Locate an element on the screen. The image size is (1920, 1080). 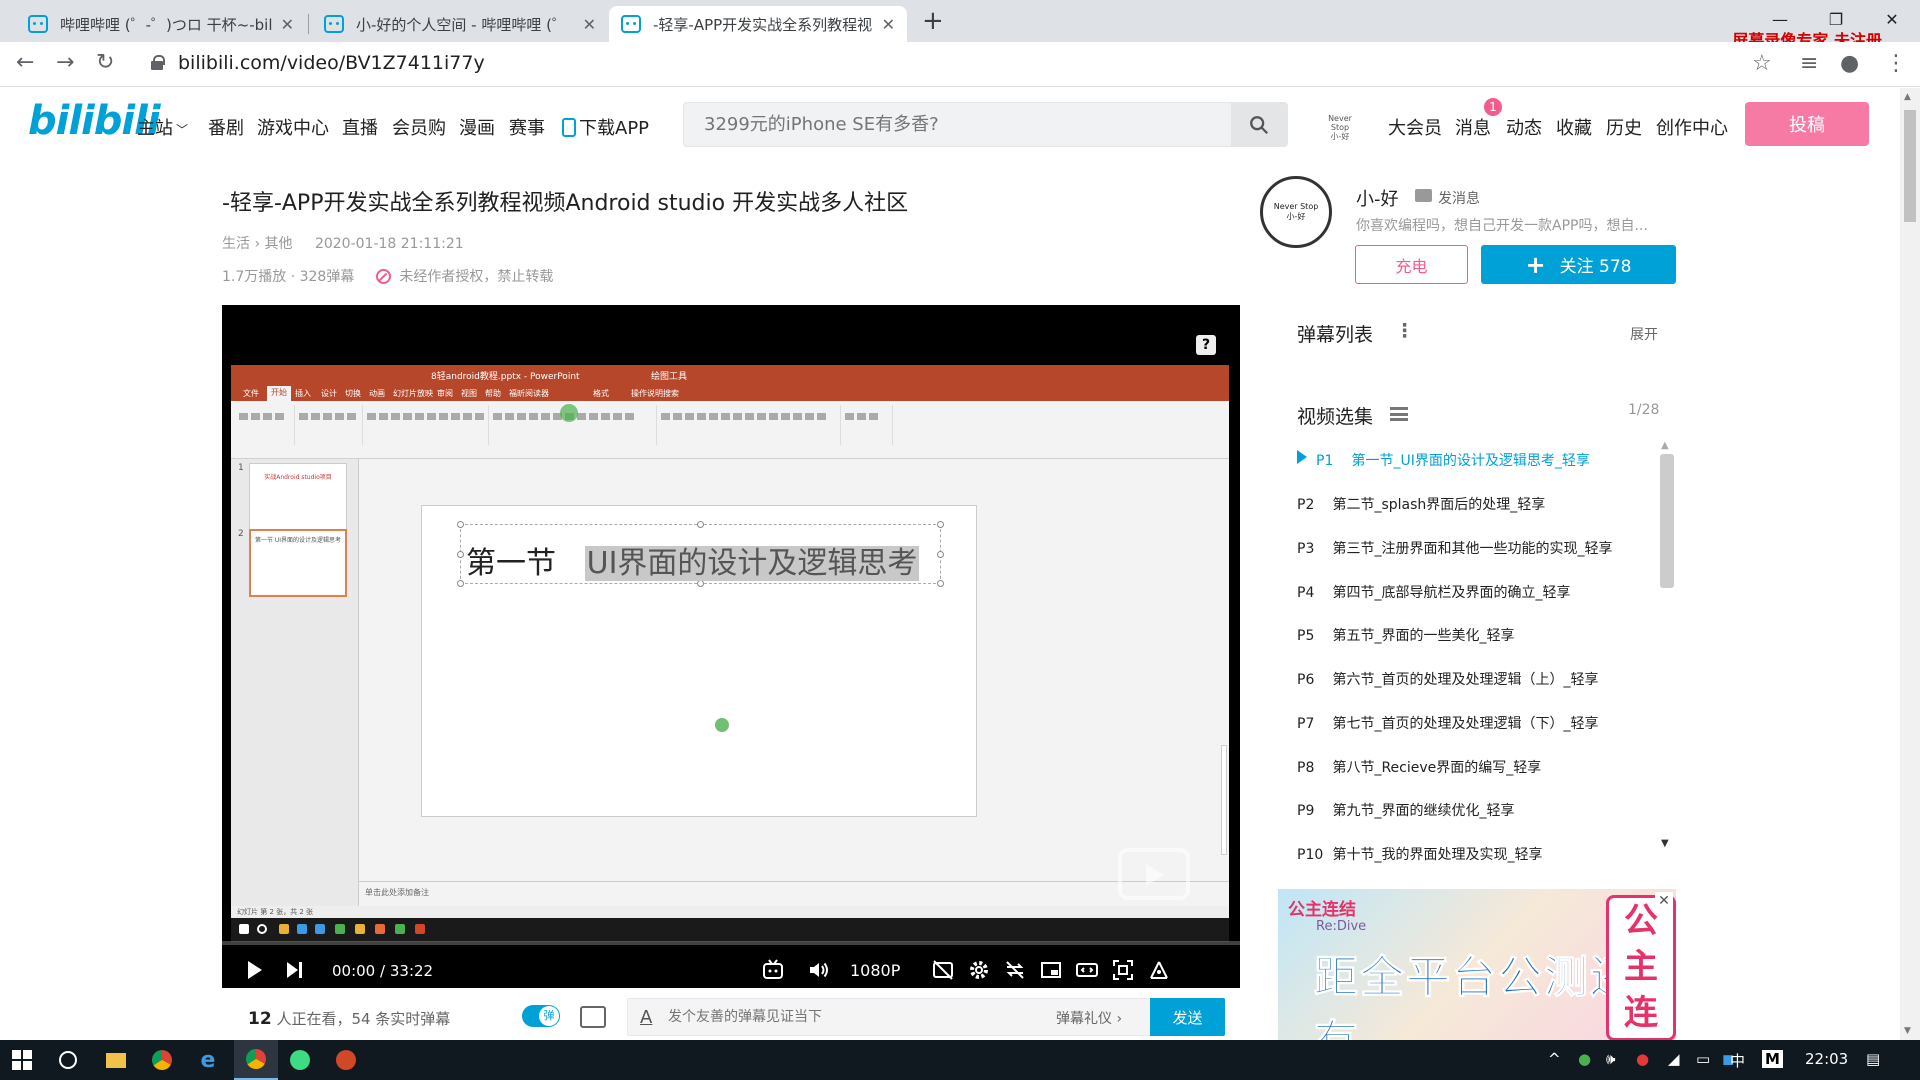
nav-vip: 大会员 is located at coordinates (1415, 127).